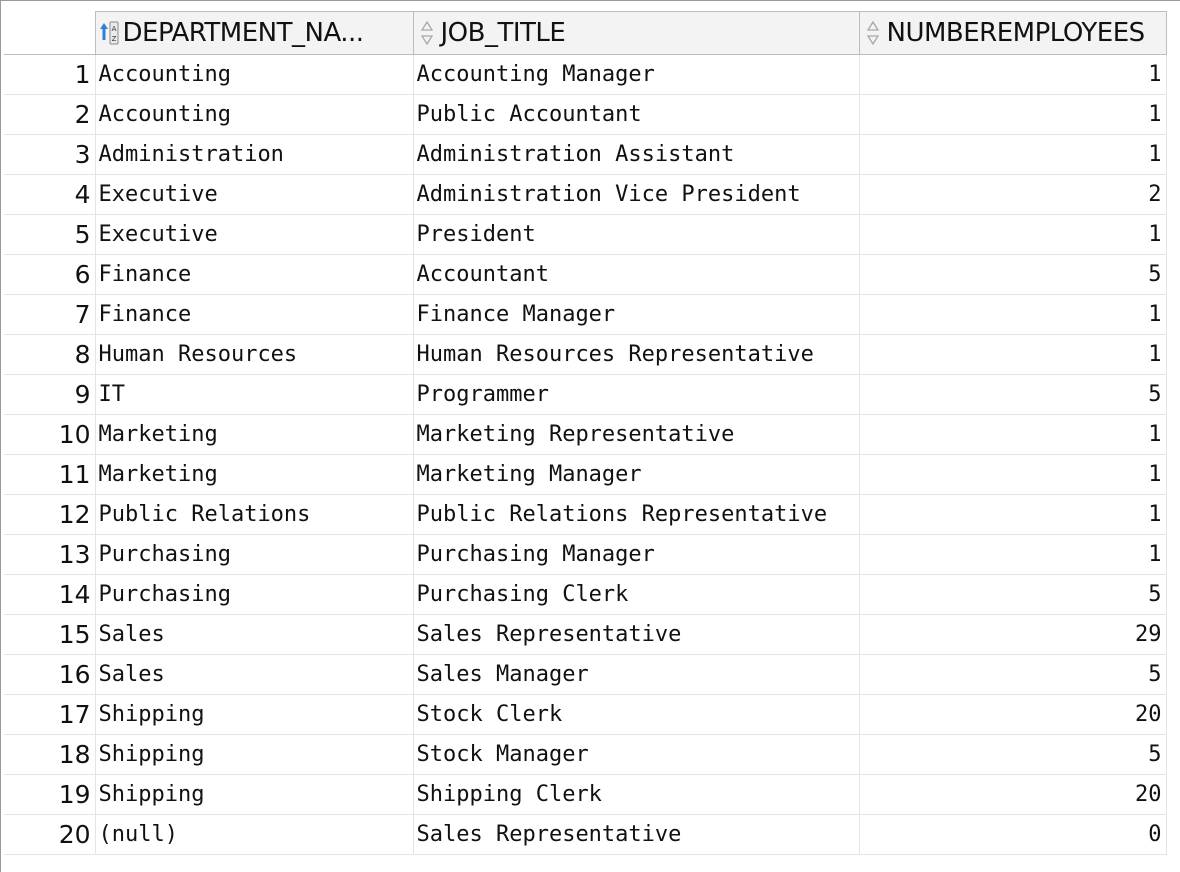  What do you see at coordinates (636, 154) in the screenshot?
I see `job-title-cell: Administration Assistant` at bounding box center [636, 154].